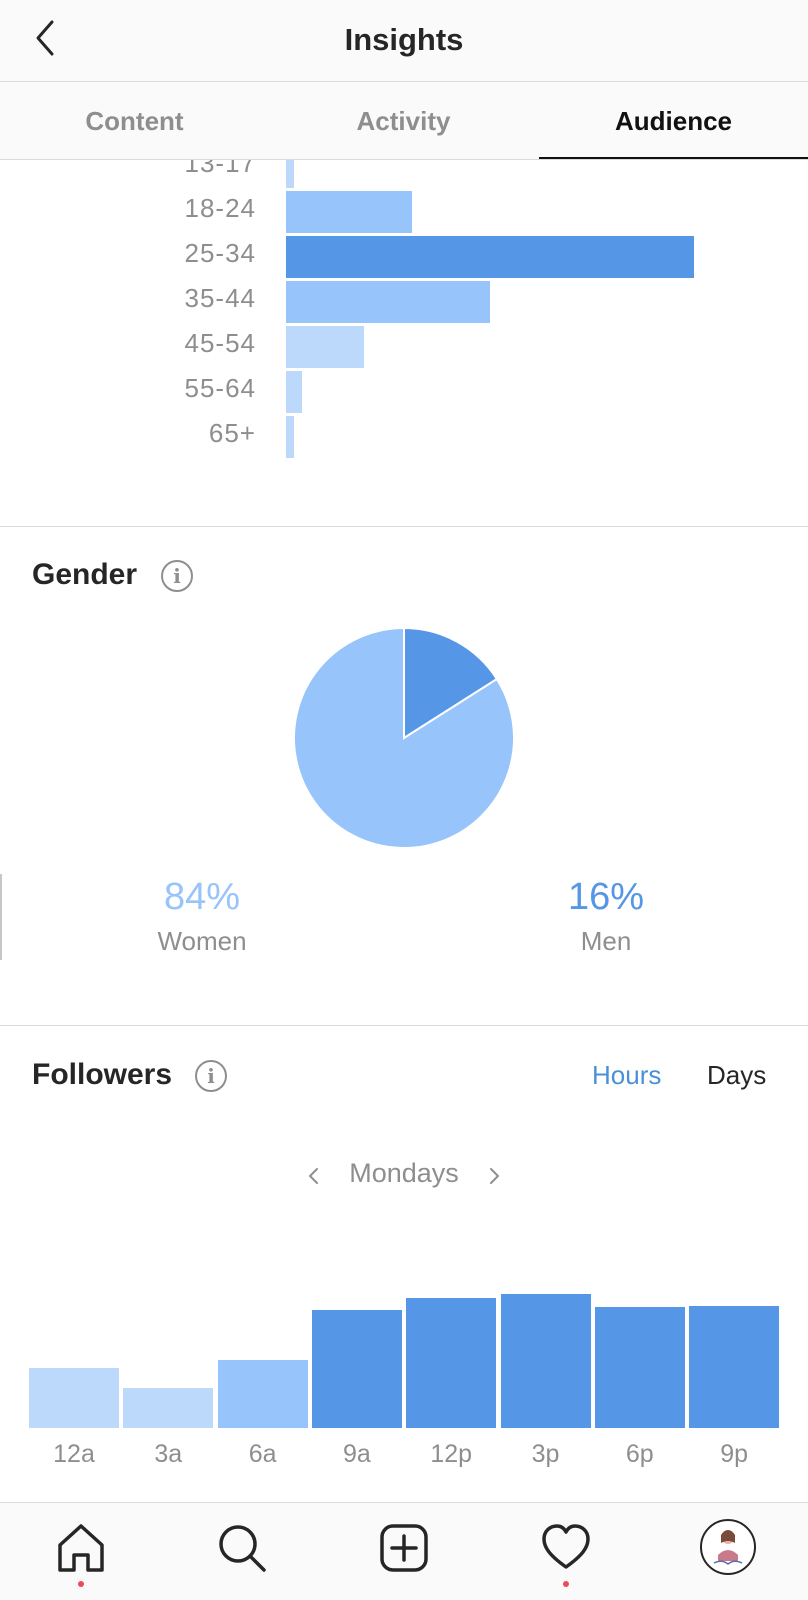 This screenshot has height=1600, width=808. I want to click on age-label: 55-64, so click(220, 388).